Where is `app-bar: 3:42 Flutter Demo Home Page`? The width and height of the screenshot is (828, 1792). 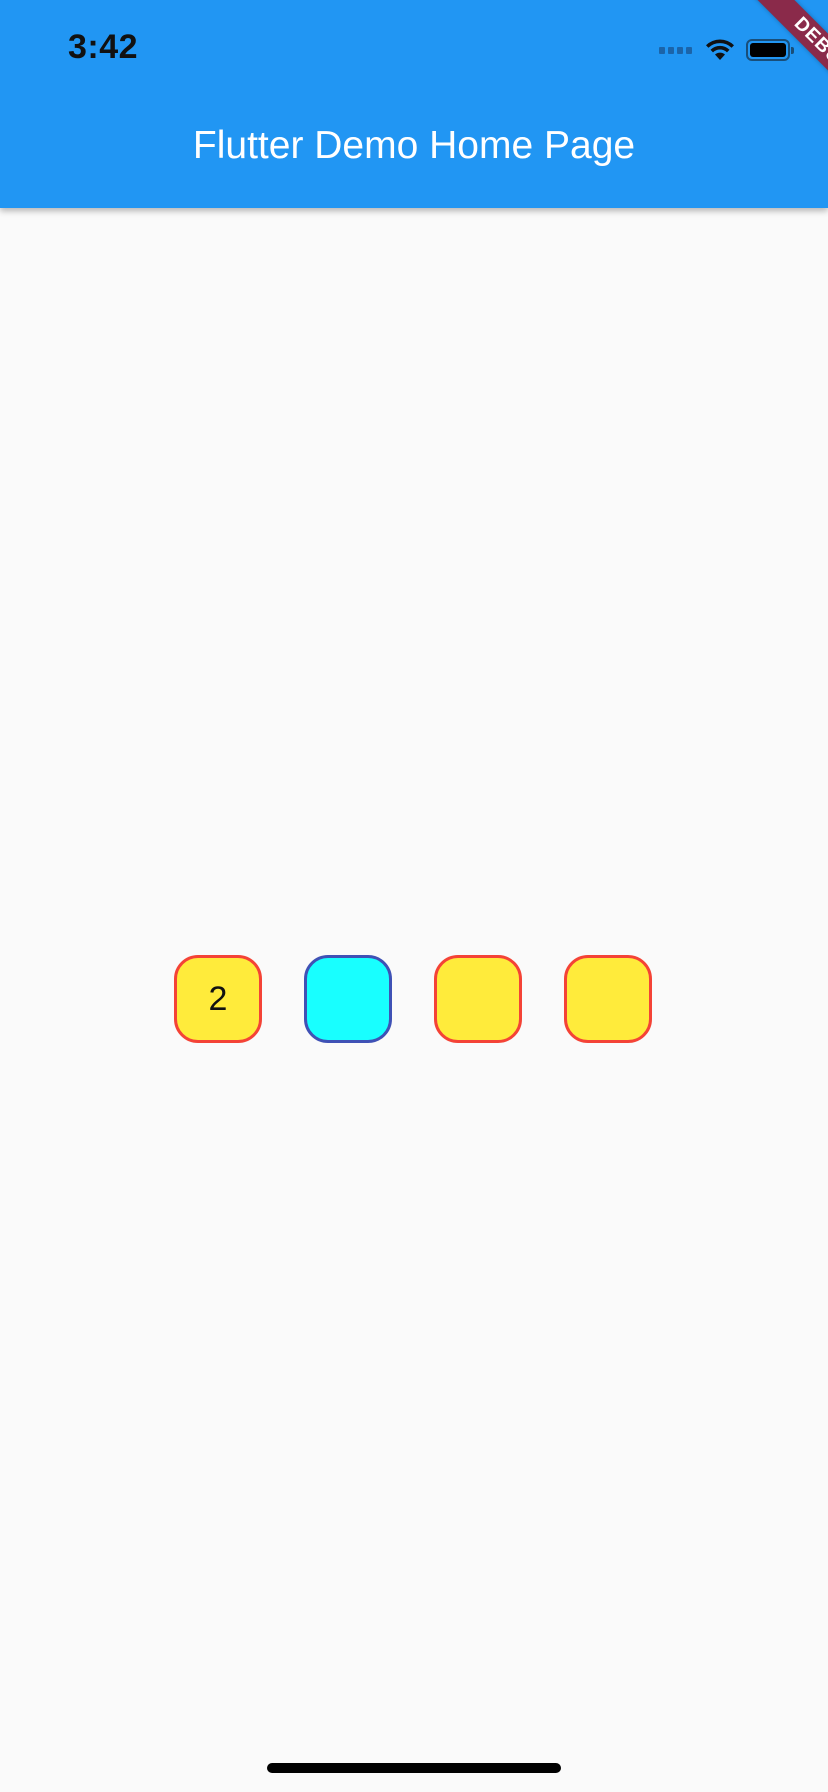
app-bar: 3:42 Flutter Demo Home Page is located at coordinates (414, 104).